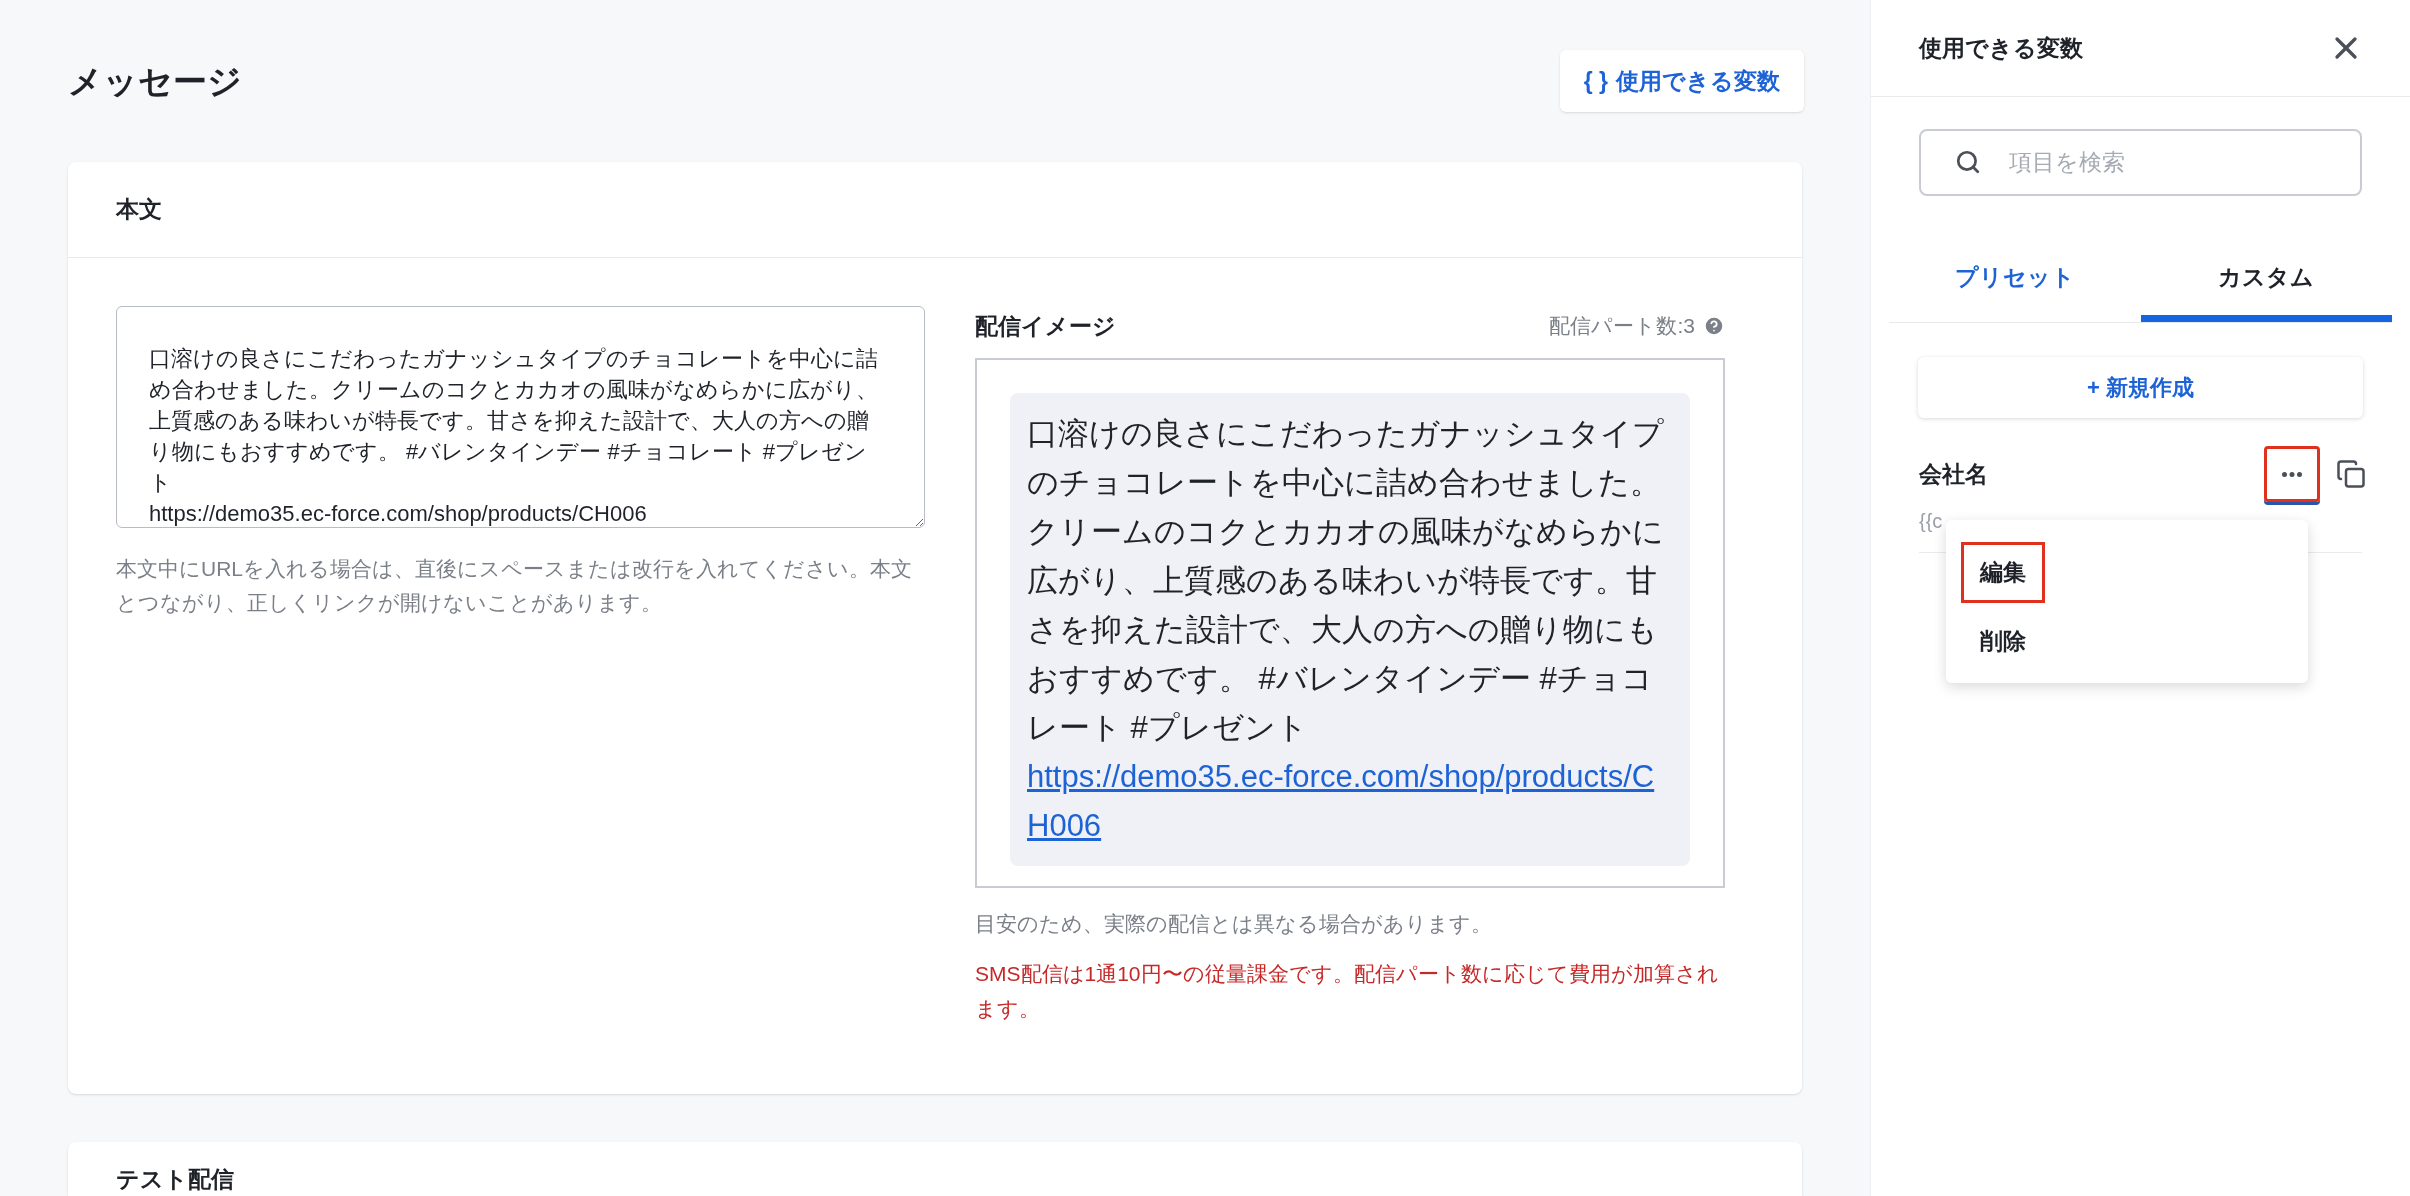  What do you see at coordinates (2015, 281) in the screenshot?
I see `panel-tab: プリセット` at bounding box center [2015, 281].